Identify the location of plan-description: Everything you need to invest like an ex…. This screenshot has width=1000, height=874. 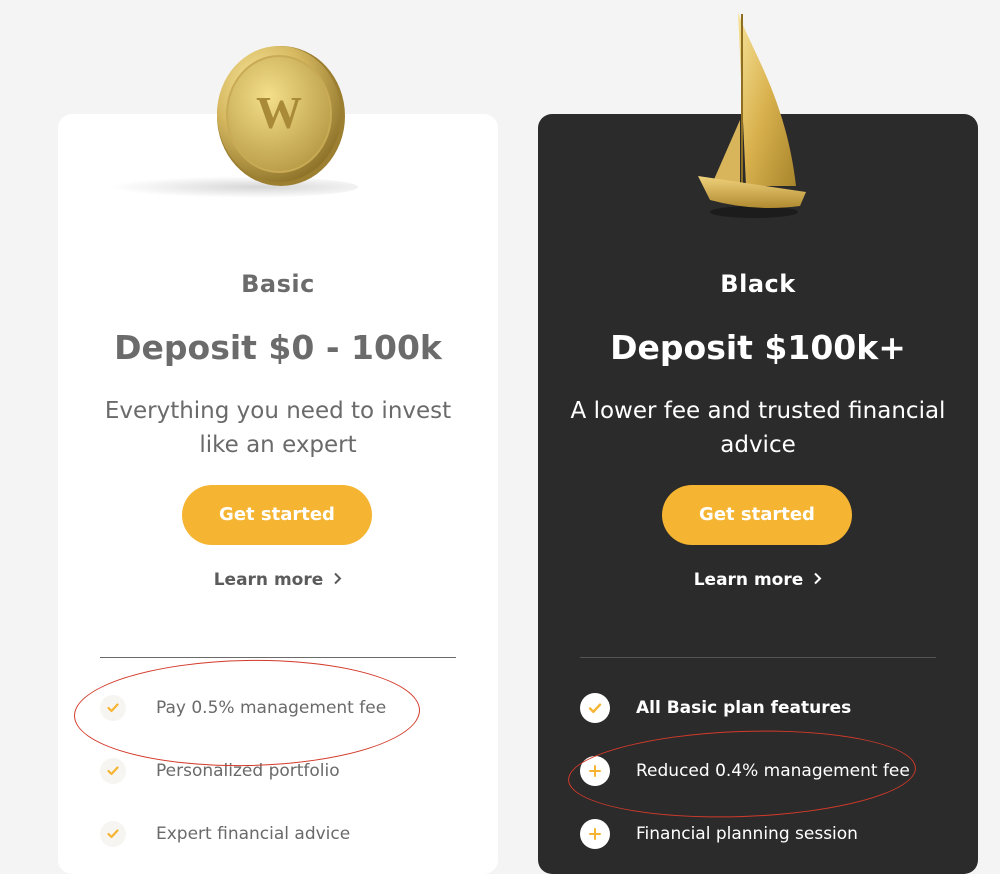
(278, 428).